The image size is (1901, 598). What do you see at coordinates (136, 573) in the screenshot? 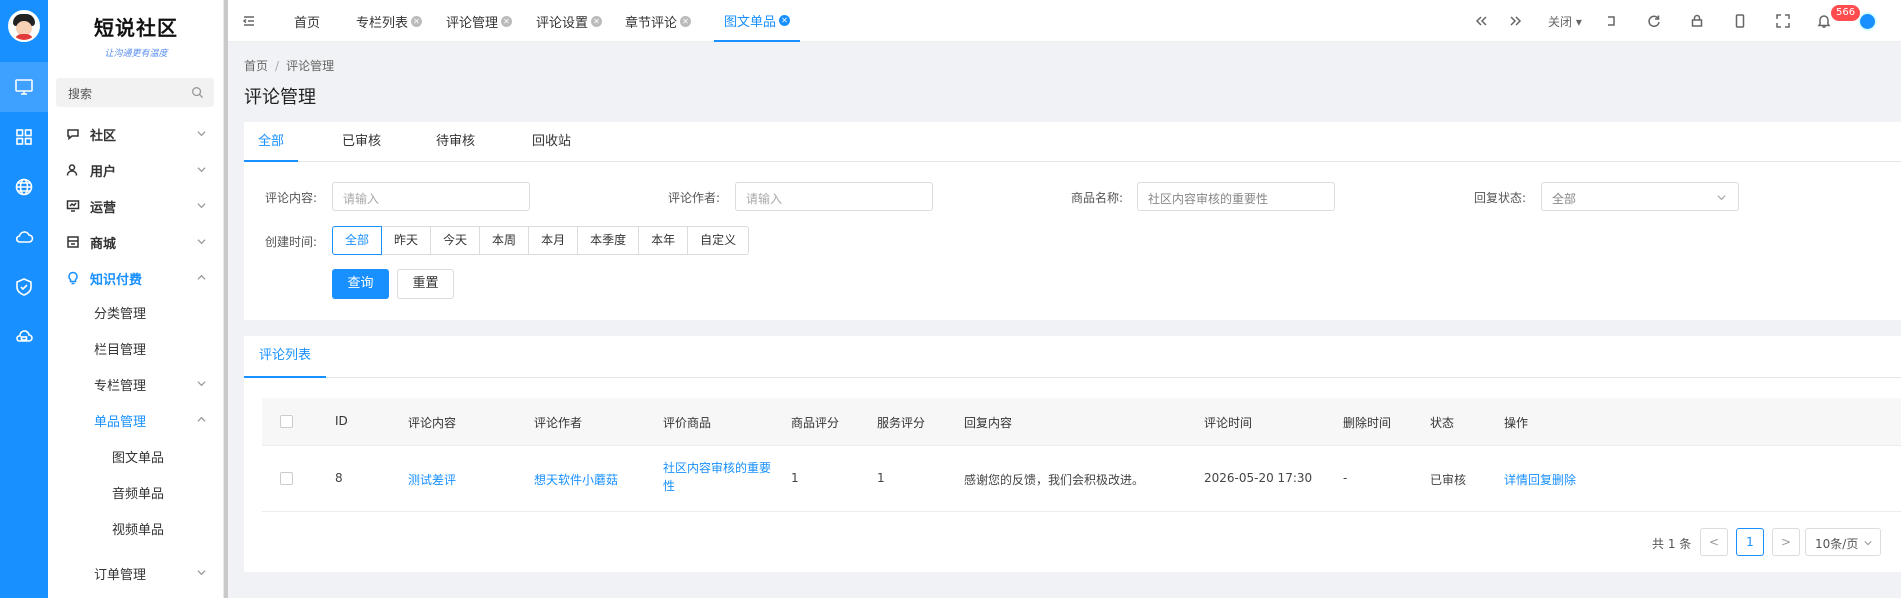
I see `sidebar-item-dingdan: 订单管理` at bounding box center [136, 573].